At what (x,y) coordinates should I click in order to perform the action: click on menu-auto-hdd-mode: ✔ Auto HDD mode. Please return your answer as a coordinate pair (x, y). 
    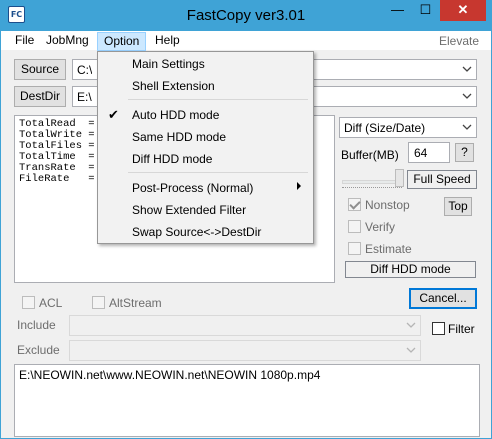
    Looking at the image, I should click on (205, 115).